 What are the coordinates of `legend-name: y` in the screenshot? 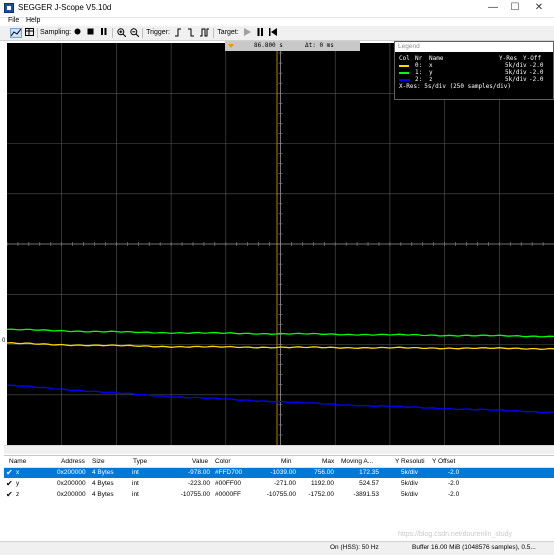 It's located at (431, 72).